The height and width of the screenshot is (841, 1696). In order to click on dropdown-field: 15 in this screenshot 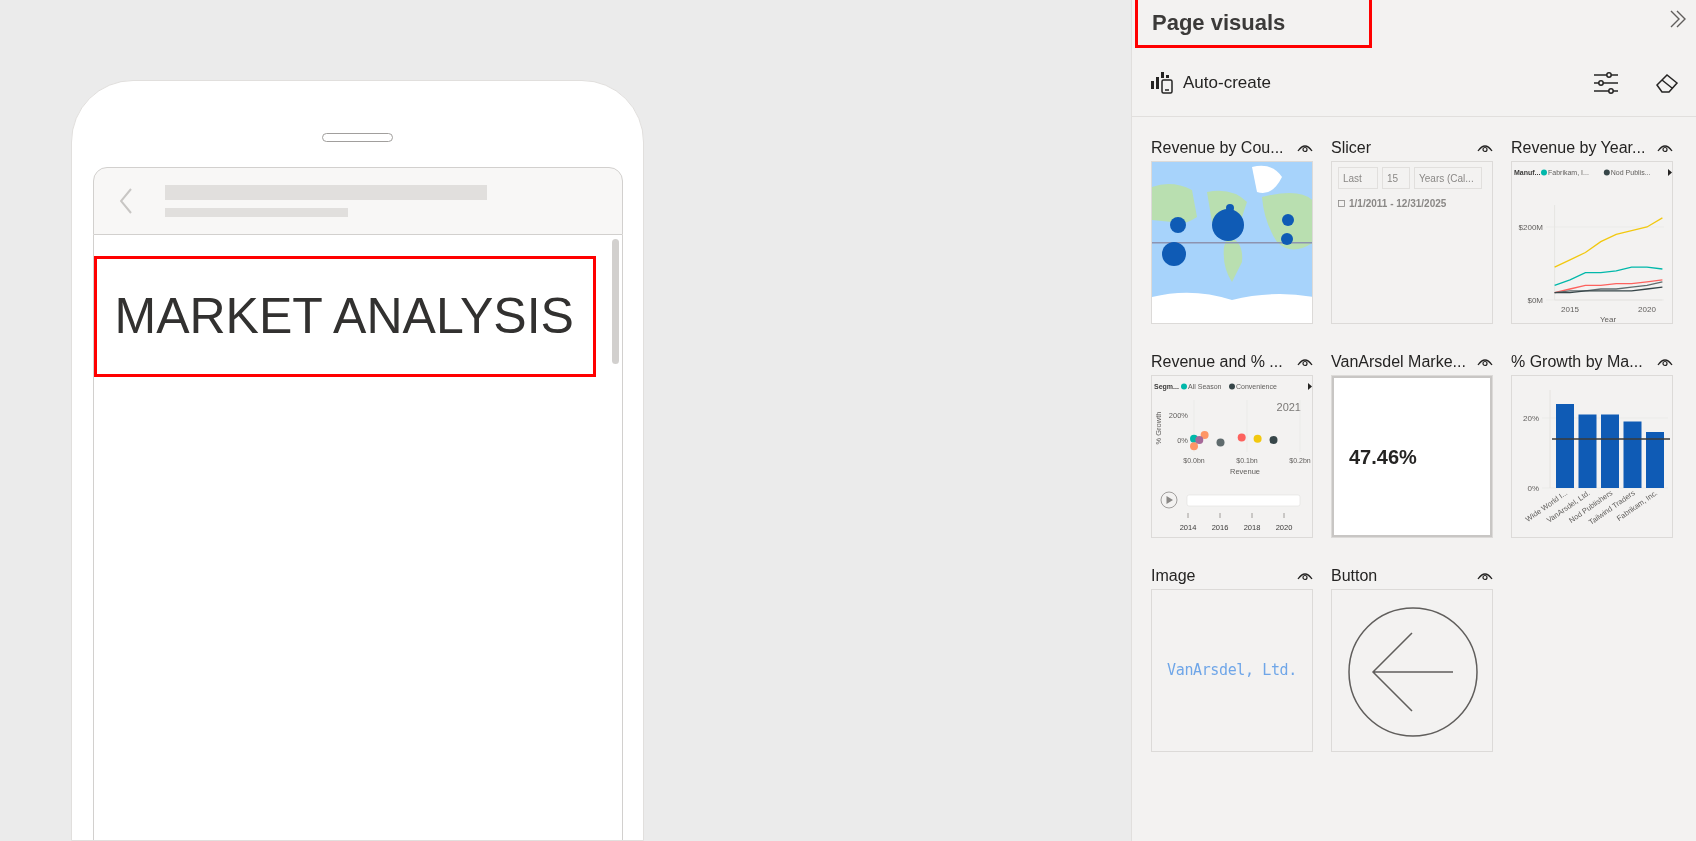, I will do `click(1396, 178)`.